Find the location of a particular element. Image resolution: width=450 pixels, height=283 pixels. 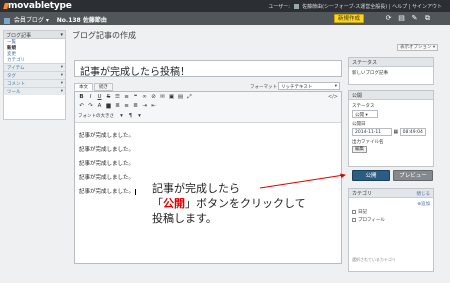

sidebar-section-tools: ツール ▾ is located at coordinates (34, 91).